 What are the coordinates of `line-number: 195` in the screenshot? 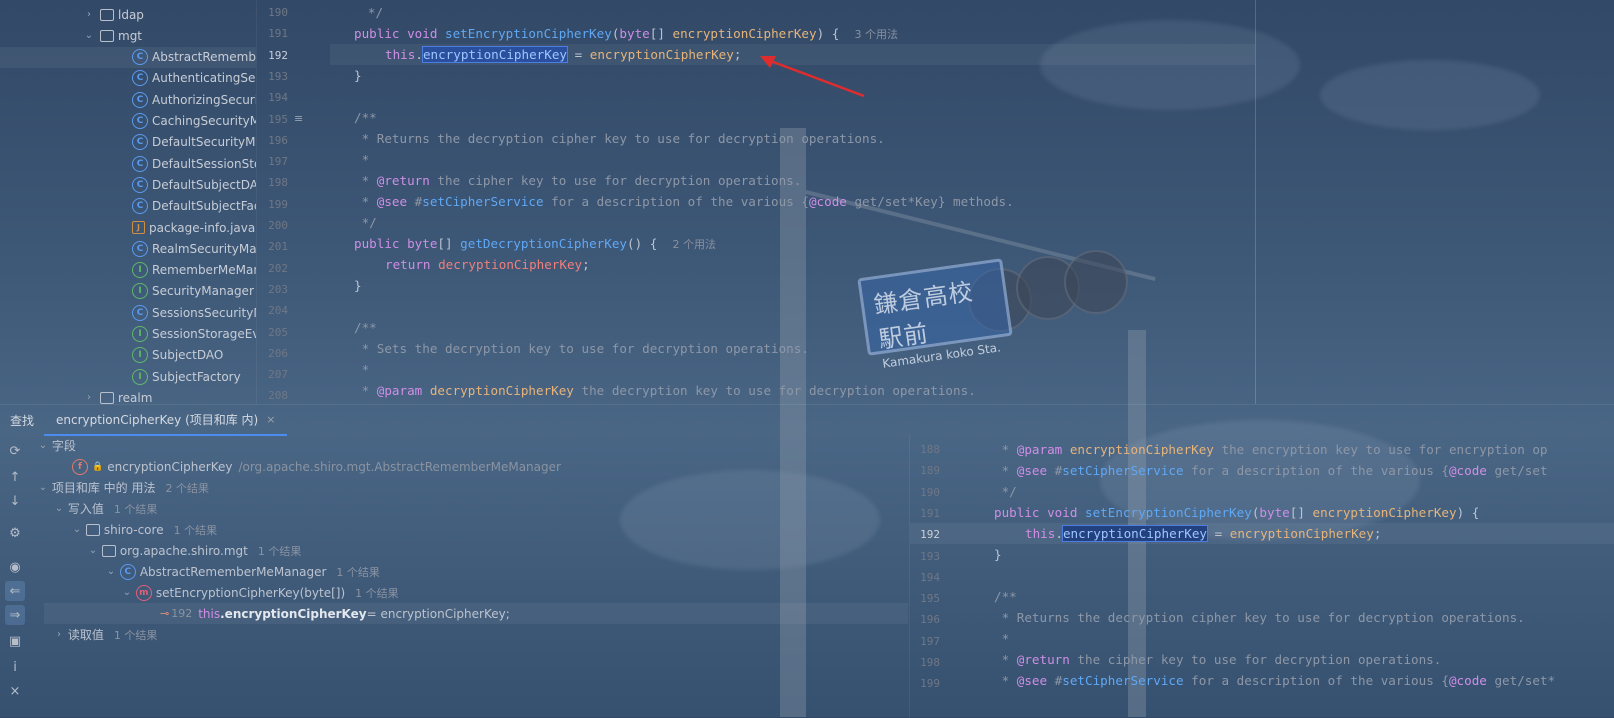 It's located at (278, 119).